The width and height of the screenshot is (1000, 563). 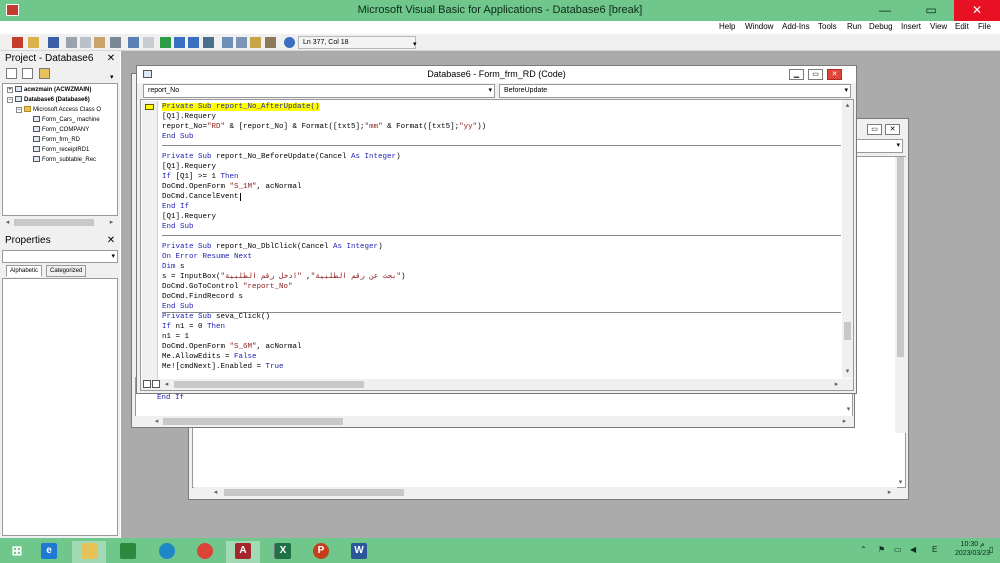 I want to click on tree-item-form-receipt: Form_receiptRD1, so click(x=61, y=149).